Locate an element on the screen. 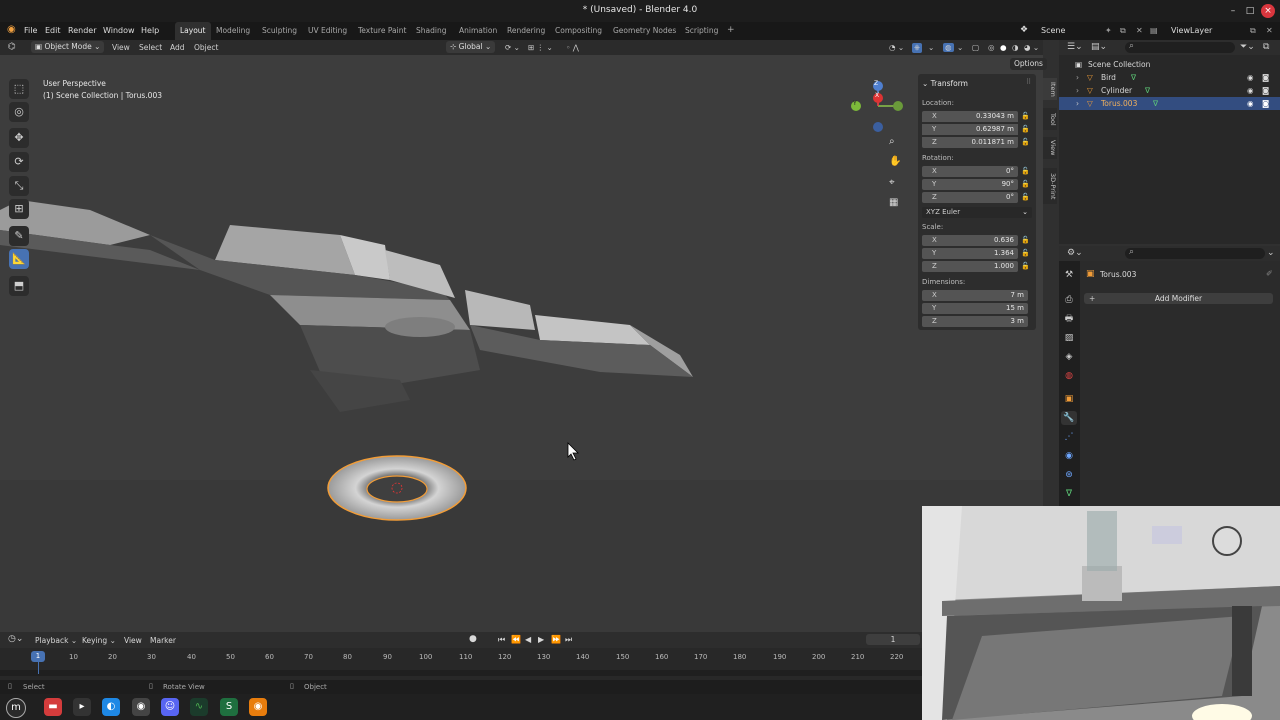 This screenshot has height=720, width=1280. expand-chevron-icon: › is located at coordinates (1077, 90).